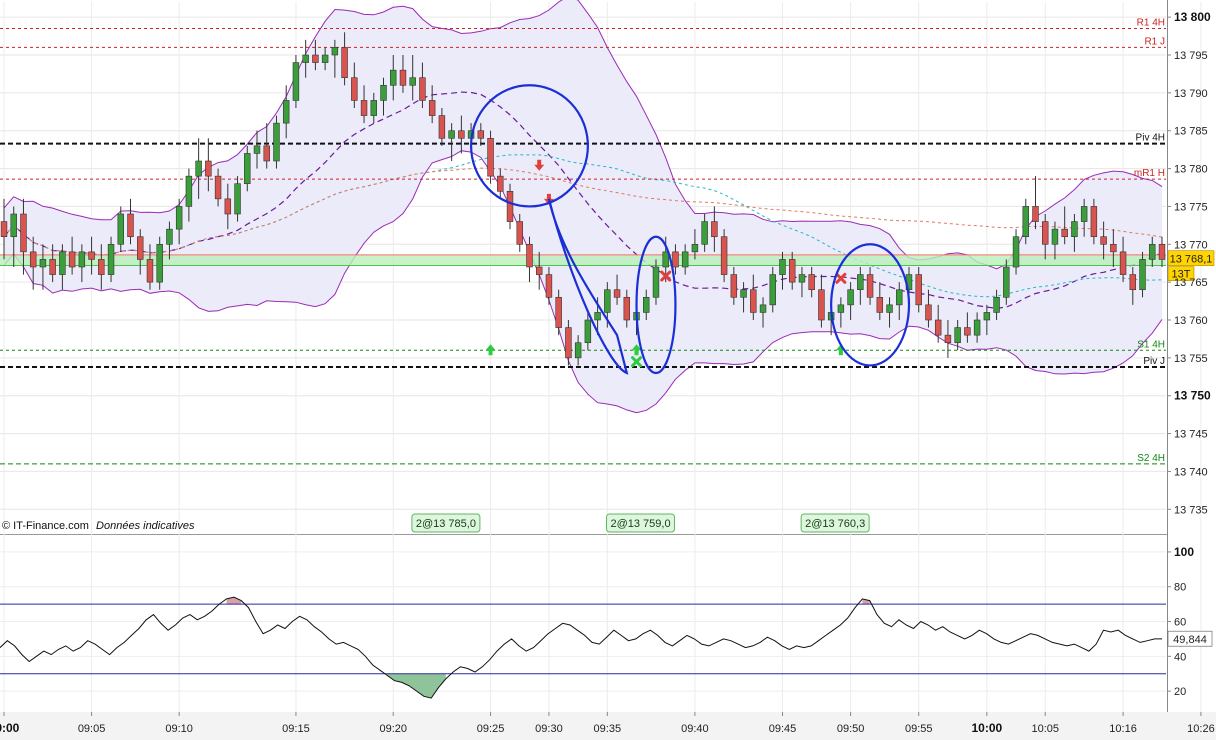 This screenshot has width=1216, height=740. Describe the element at coordinates (783, 729) in the screenshot. I see `x-tick-label: 09:45` at that location.